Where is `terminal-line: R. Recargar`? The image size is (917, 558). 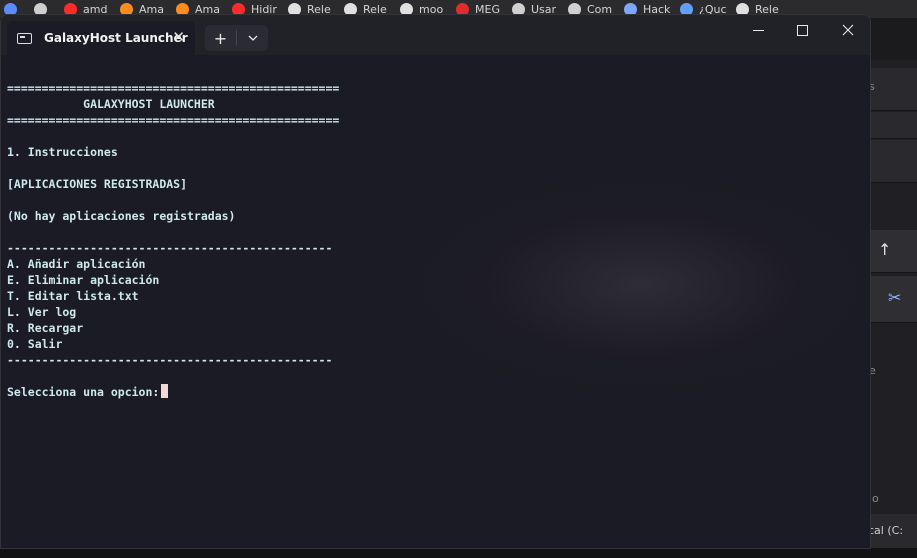
terminal-line: R. Recargar is located at coordinates (45, 328).